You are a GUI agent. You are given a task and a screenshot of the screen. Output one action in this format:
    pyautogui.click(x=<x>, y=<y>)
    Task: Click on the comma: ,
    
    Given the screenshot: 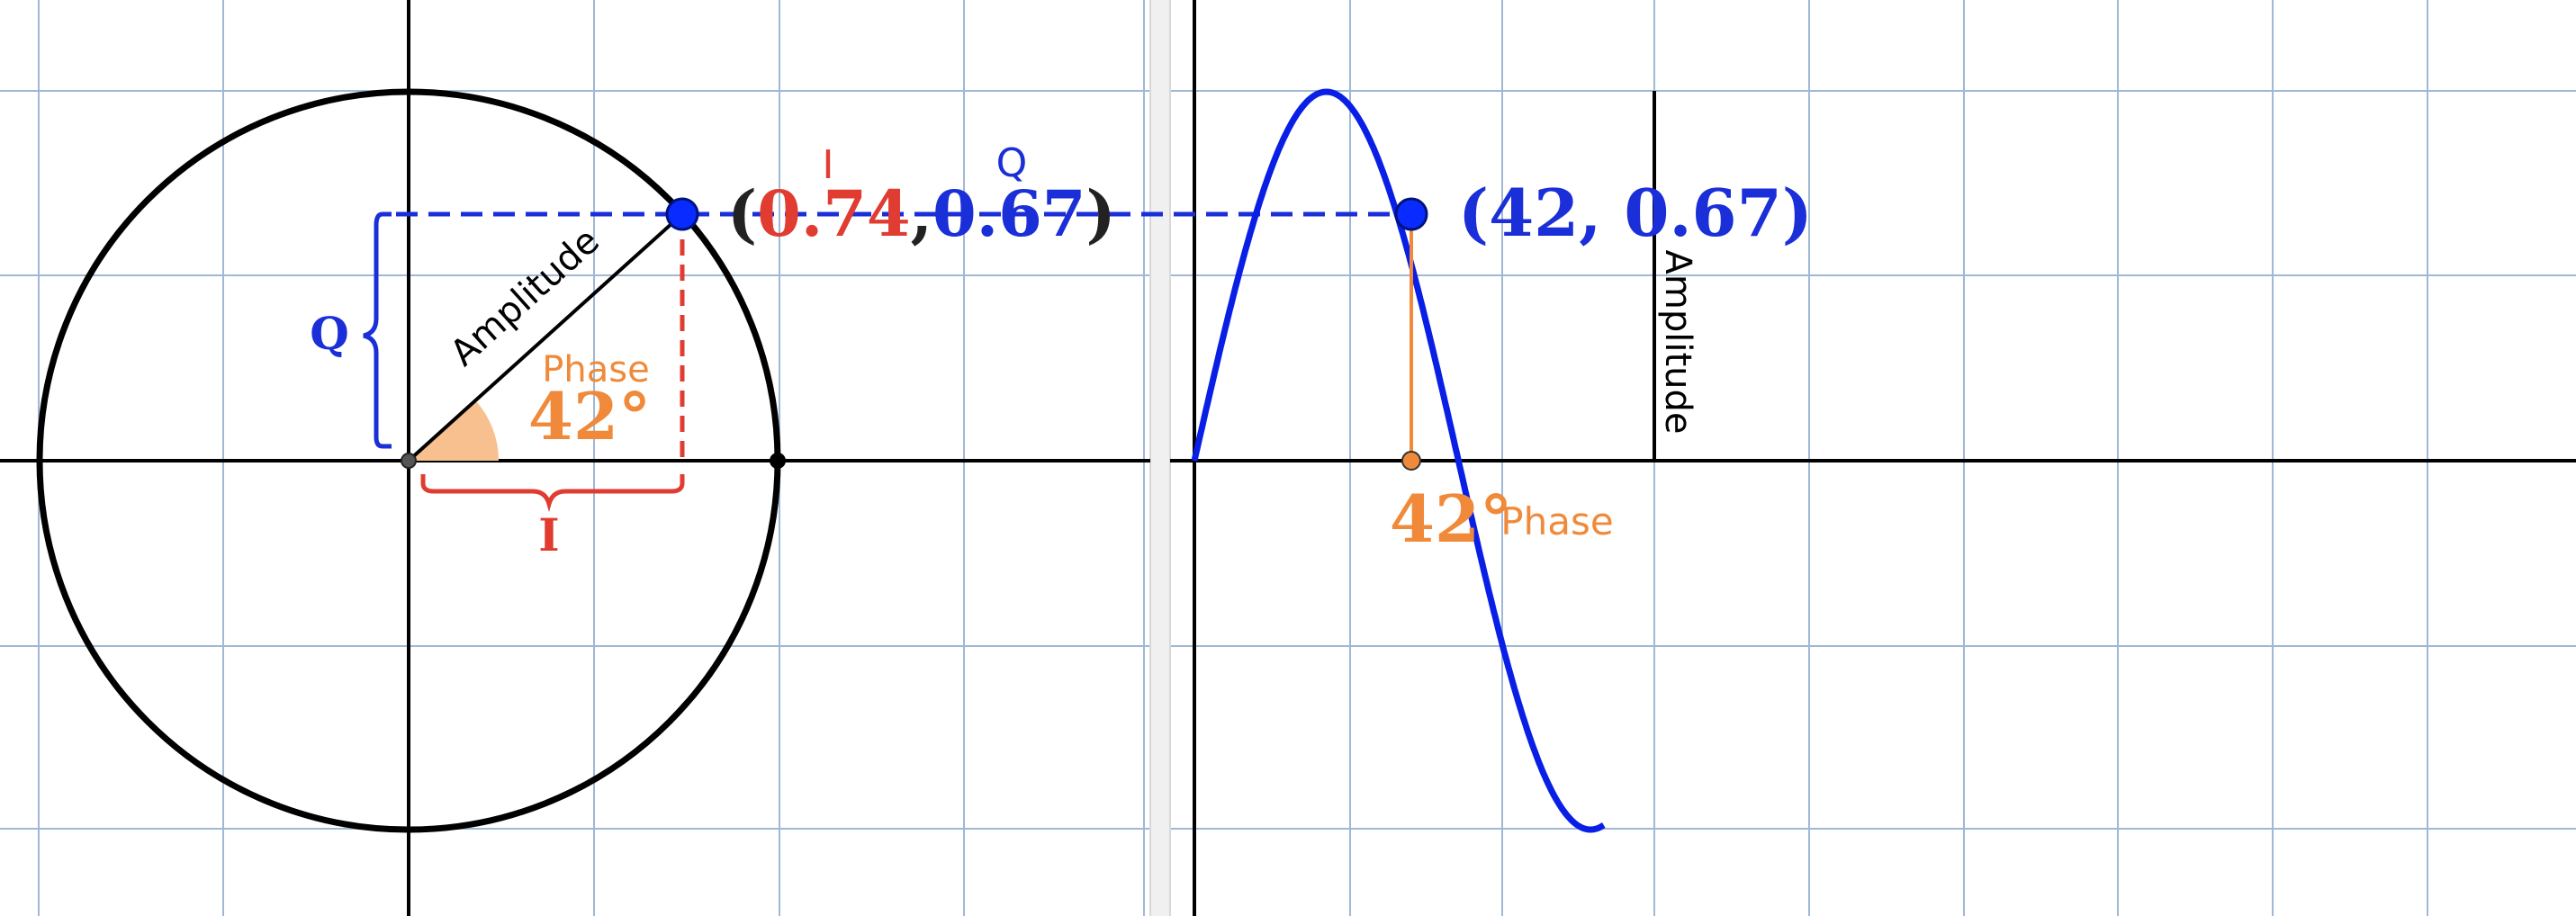 What is the action you would take?
    pyautogui.click(x=921, y=214)
    